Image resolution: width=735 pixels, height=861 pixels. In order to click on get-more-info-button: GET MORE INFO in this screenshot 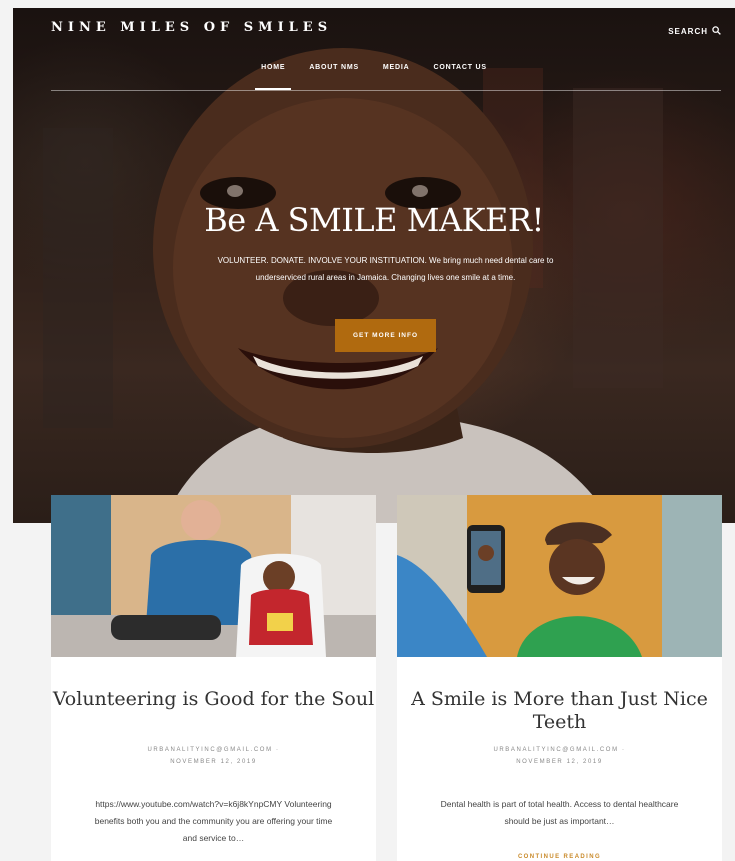, I will do `click(385, 335)`.